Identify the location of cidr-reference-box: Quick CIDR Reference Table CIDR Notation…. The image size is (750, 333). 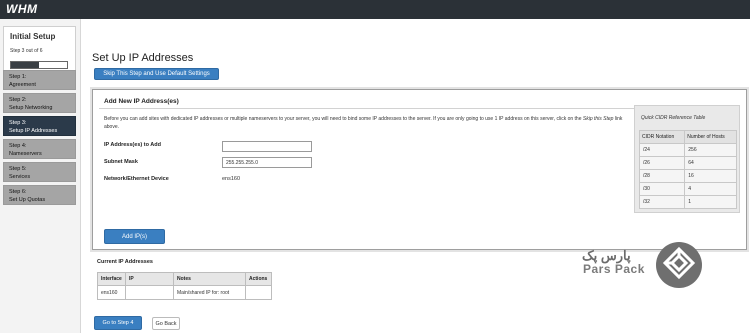
(687, 159).